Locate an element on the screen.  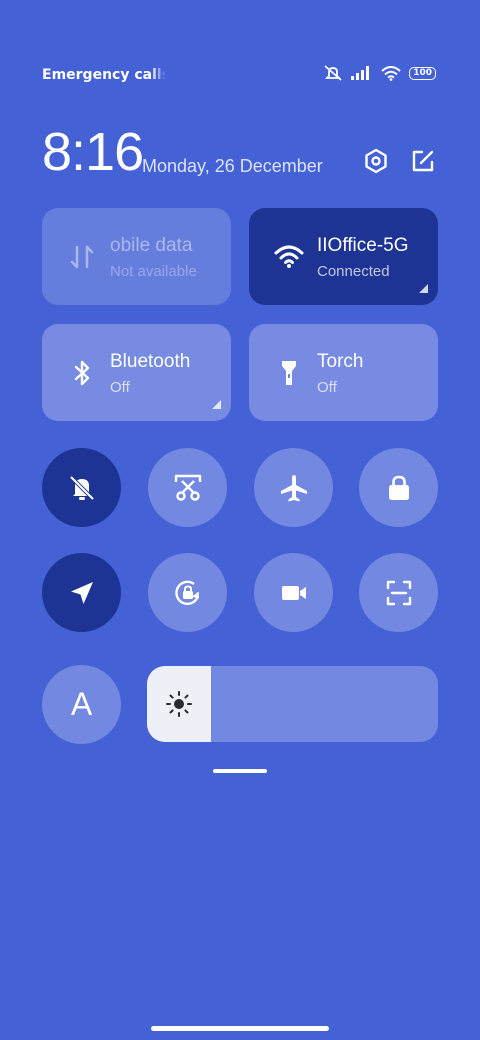
torch-status: Off is located at coordinates (327, 387).